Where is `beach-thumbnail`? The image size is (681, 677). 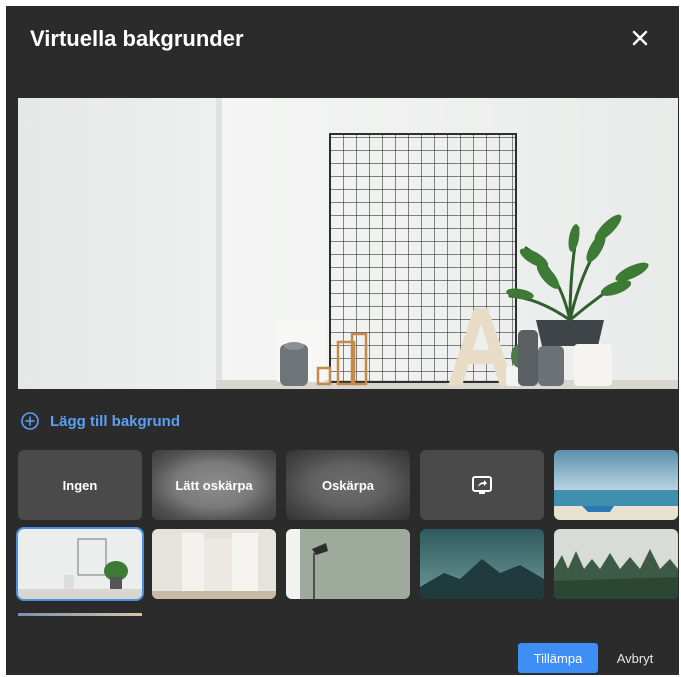
beach-thumbnail is located at coordinates (616, 485).